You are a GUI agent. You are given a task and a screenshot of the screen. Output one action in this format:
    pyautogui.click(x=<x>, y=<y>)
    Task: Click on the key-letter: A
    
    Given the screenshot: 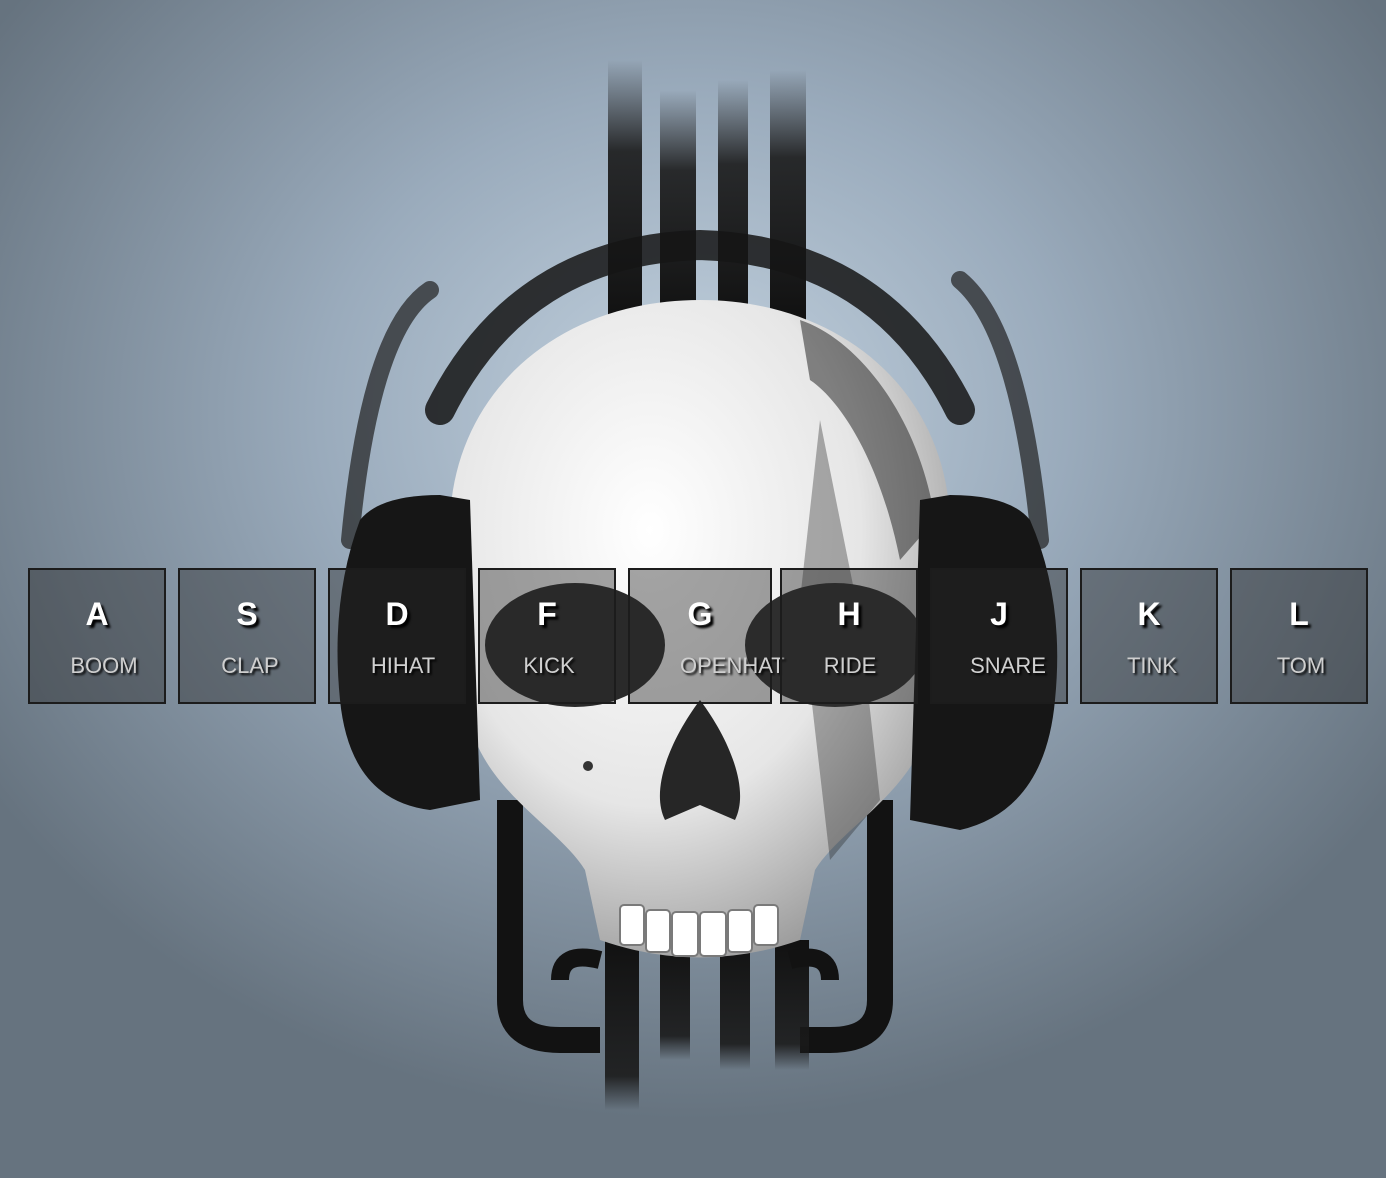 What is the action you would take?
    pyautogui.click(x=97, y=614)
    